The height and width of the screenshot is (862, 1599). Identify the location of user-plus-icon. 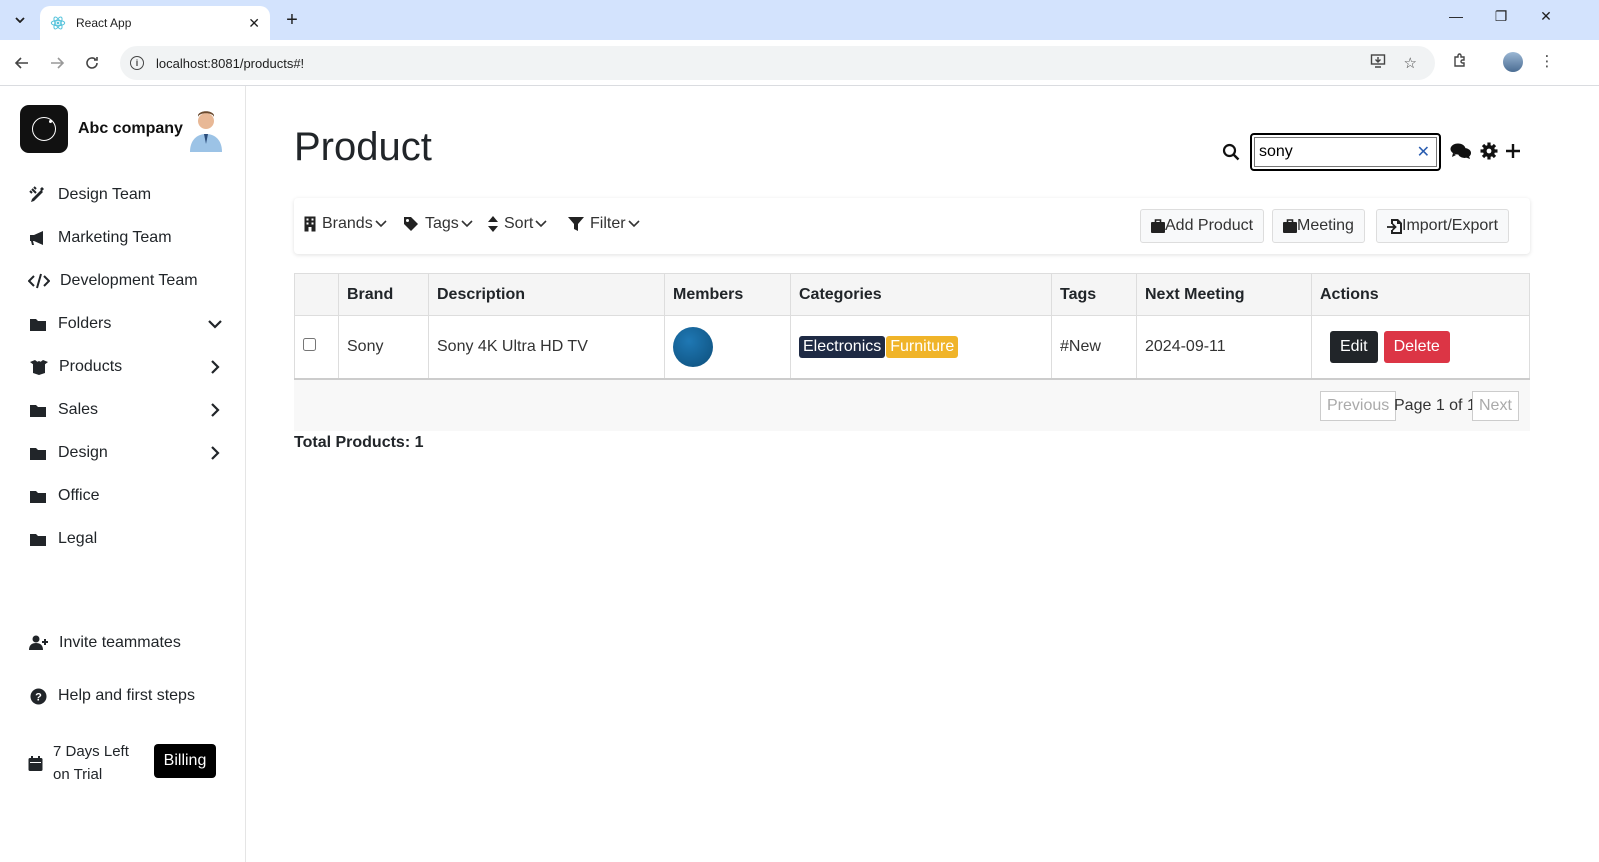
(39, 643).